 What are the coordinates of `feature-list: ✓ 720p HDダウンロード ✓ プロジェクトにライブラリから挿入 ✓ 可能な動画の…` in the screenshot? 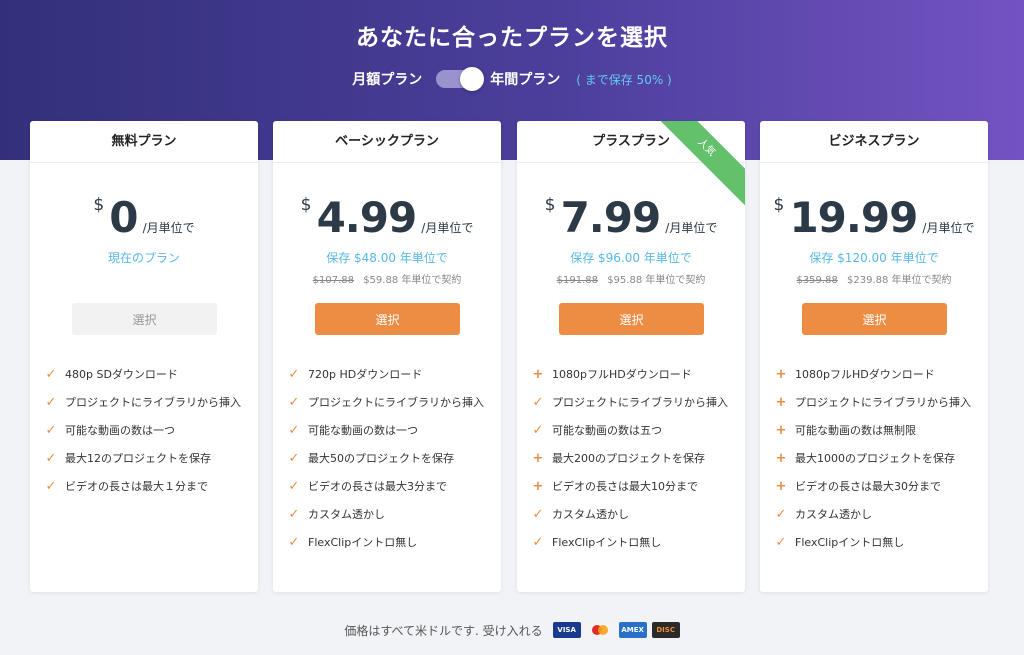 It's located at (389, 459).